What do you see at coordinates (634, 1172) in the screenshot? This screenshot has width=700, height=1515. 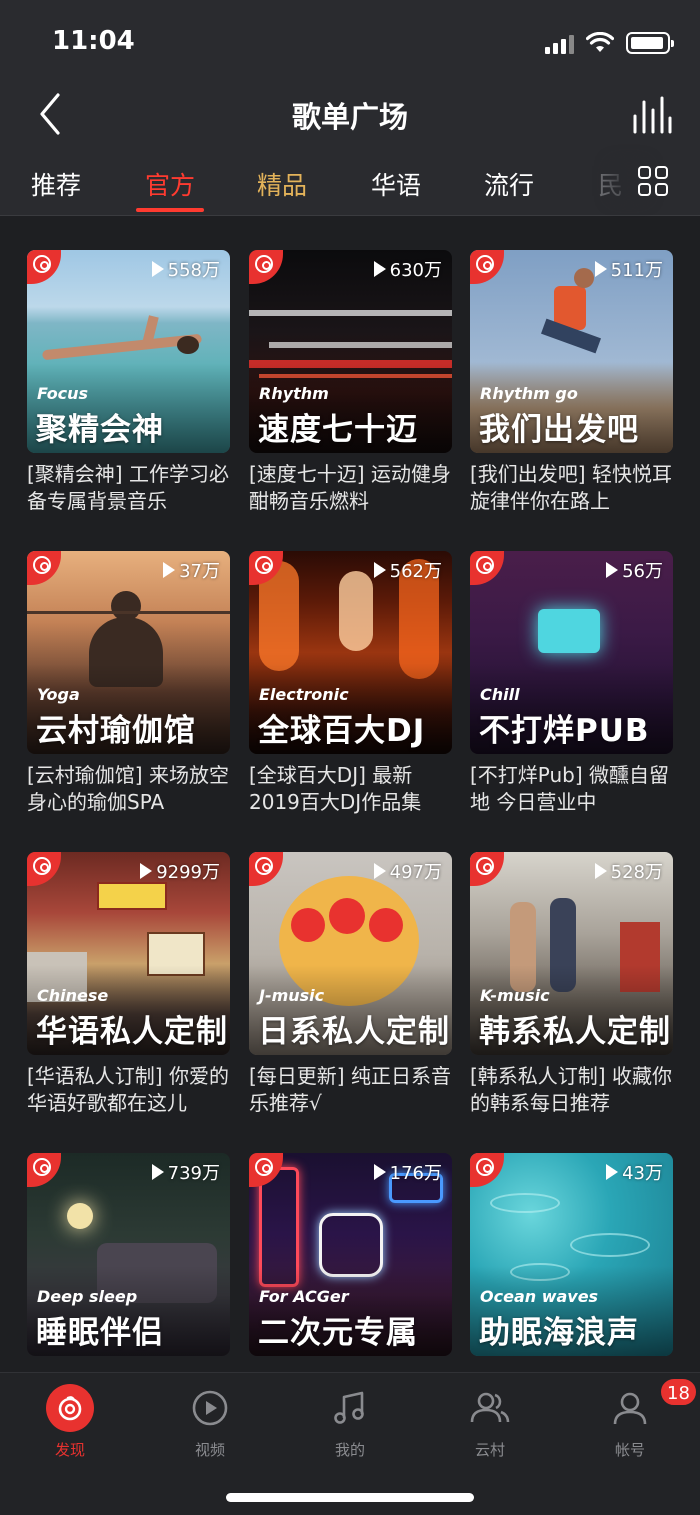 I see `play-count: 43万` at bounding box center [634, 1172].